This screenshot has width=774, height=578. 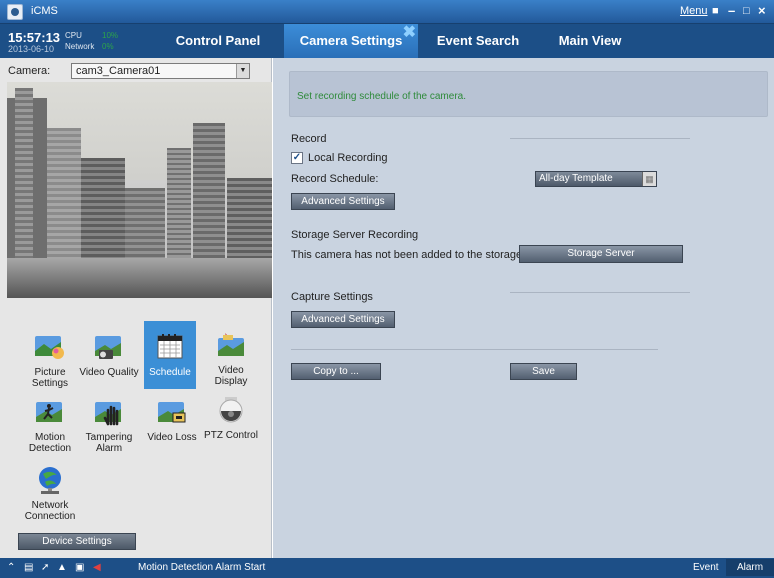 What do you see at coordinates (600, 138) in the screenshot?
I see `record-divider` at bounding box center [600, 138].